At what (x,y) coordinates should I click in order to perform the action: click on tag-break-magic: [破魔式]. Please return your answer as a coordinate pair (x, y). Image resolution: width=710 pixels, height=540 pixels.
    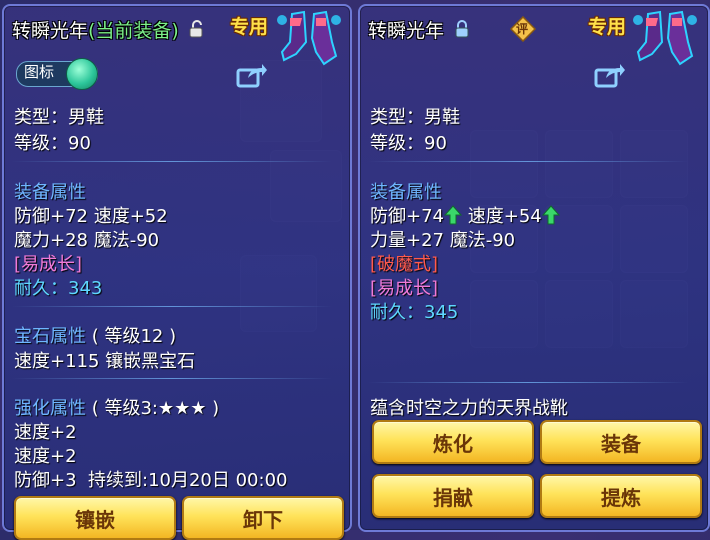
    Looking at the image, I should click on (404, 264).